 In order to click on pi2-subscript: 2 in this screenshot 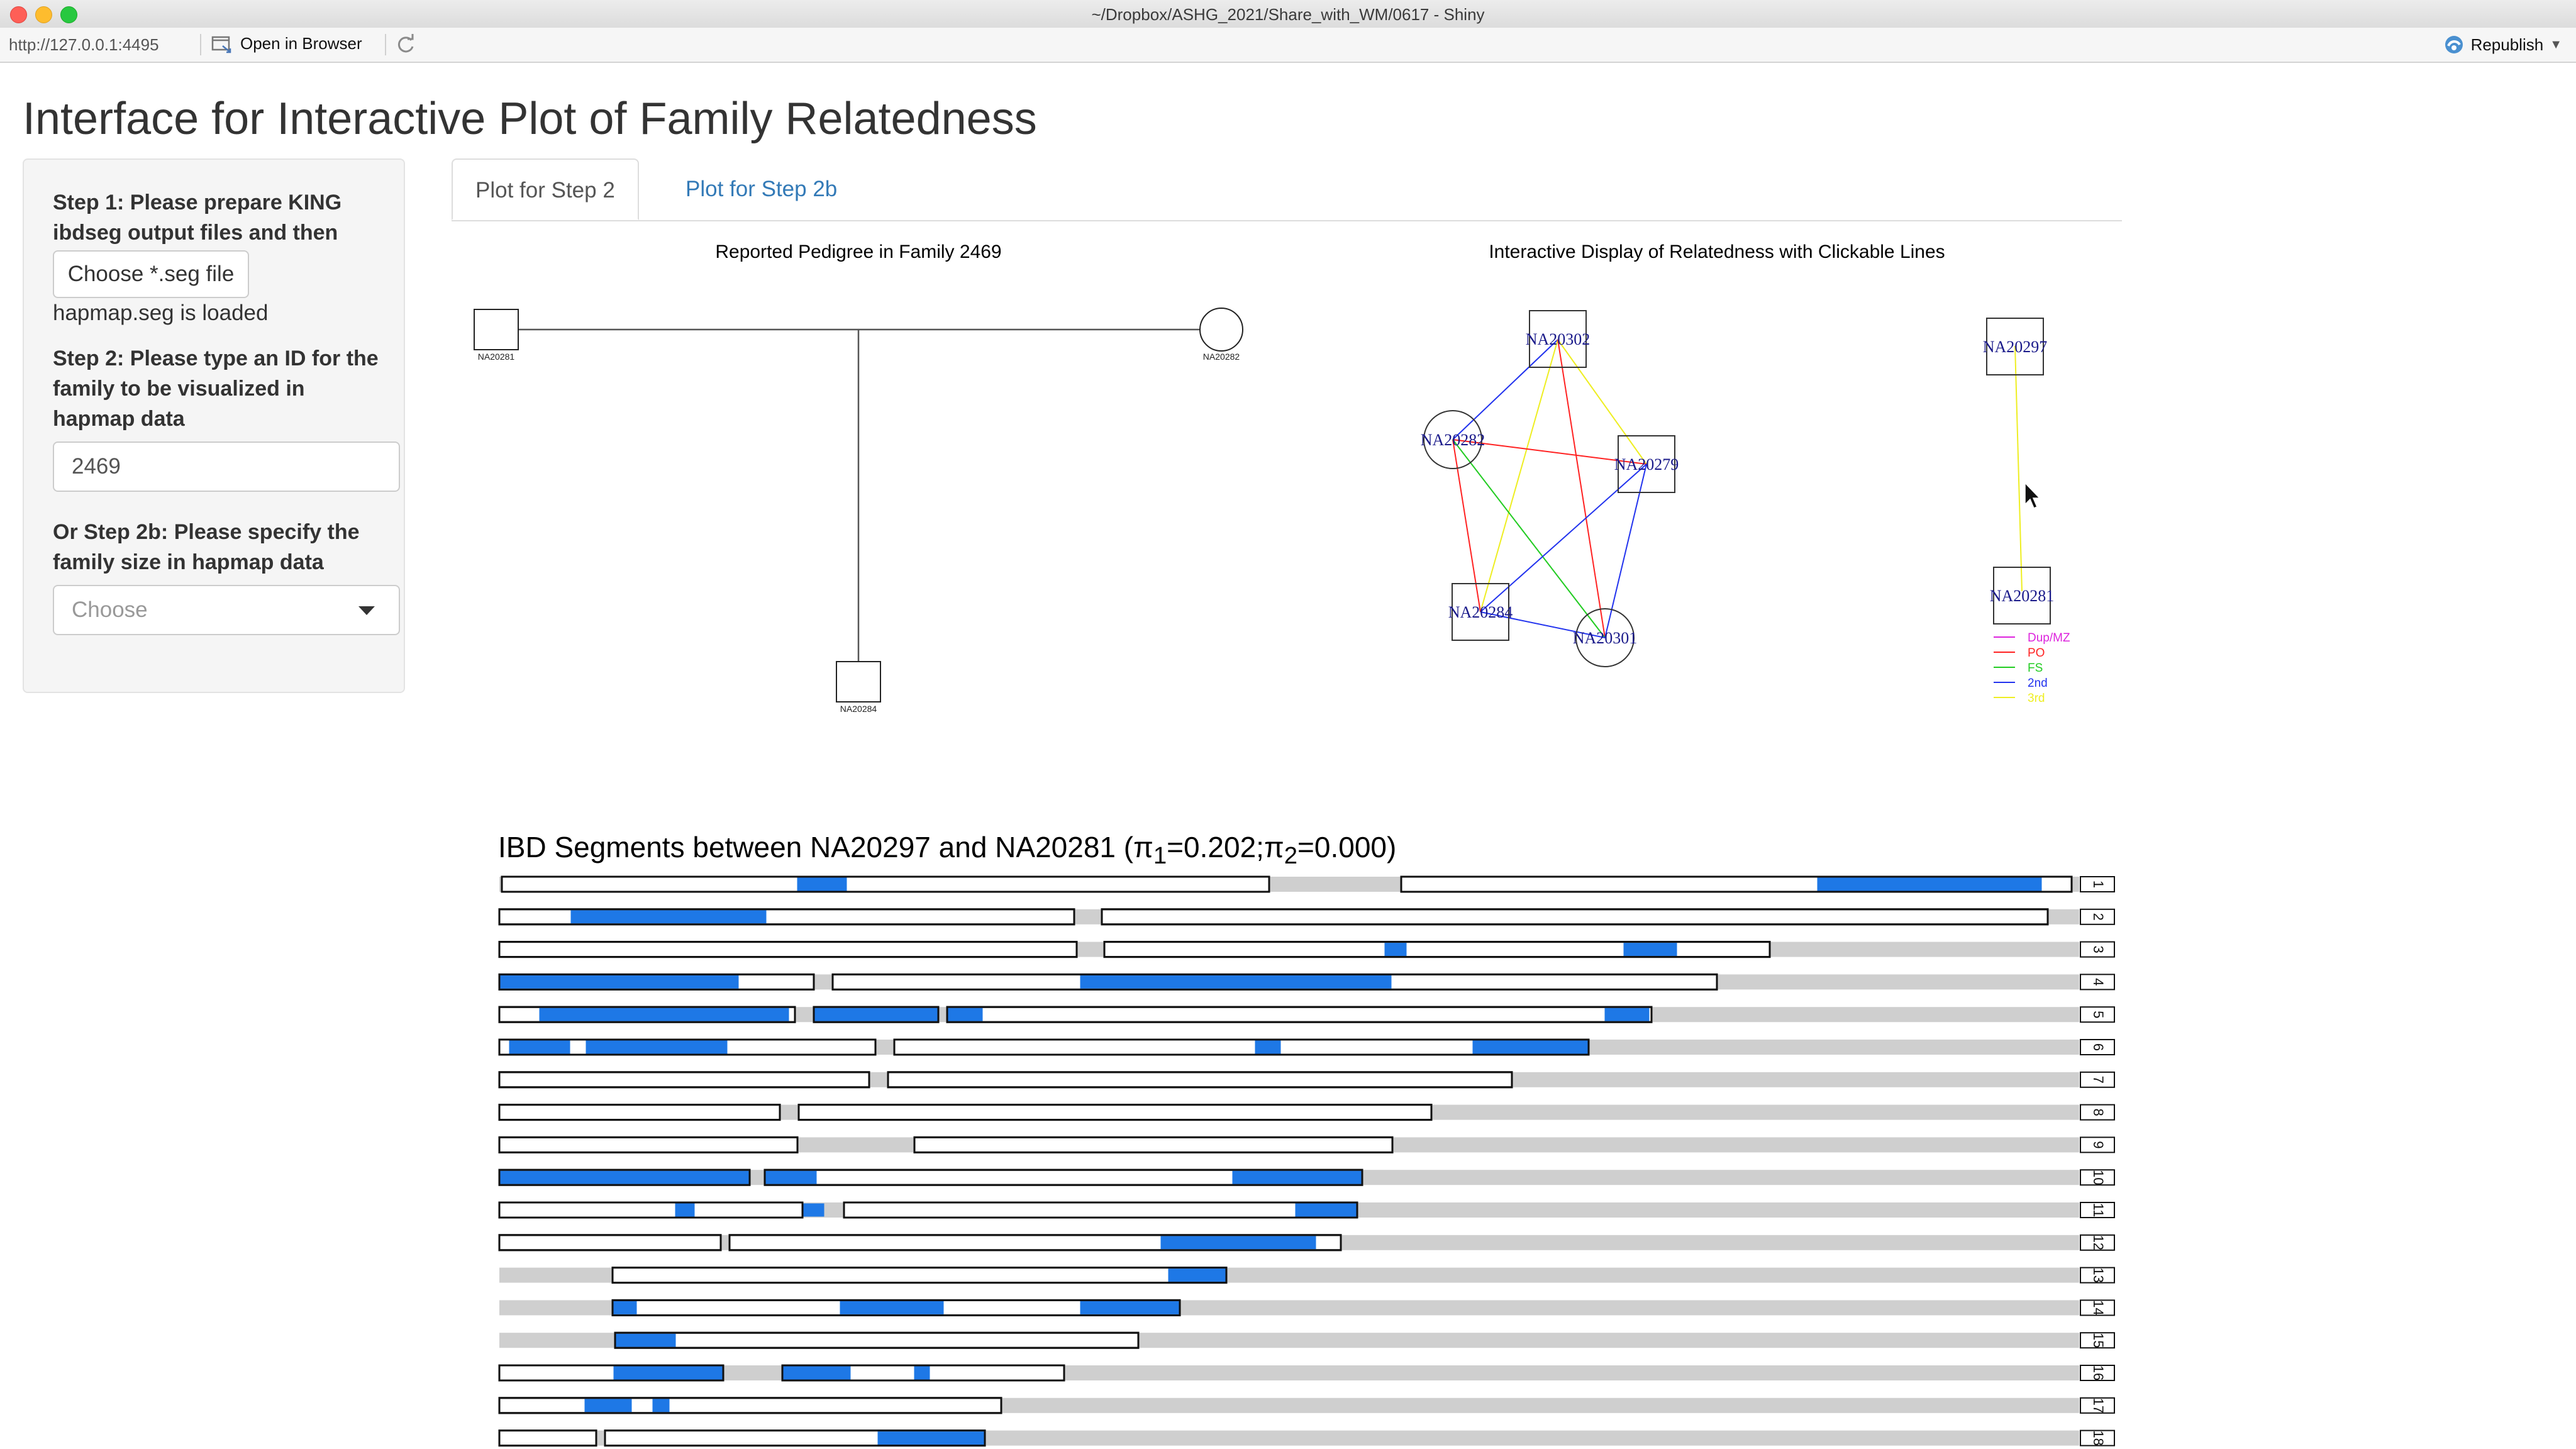, I will do `click(1291, 856)`.